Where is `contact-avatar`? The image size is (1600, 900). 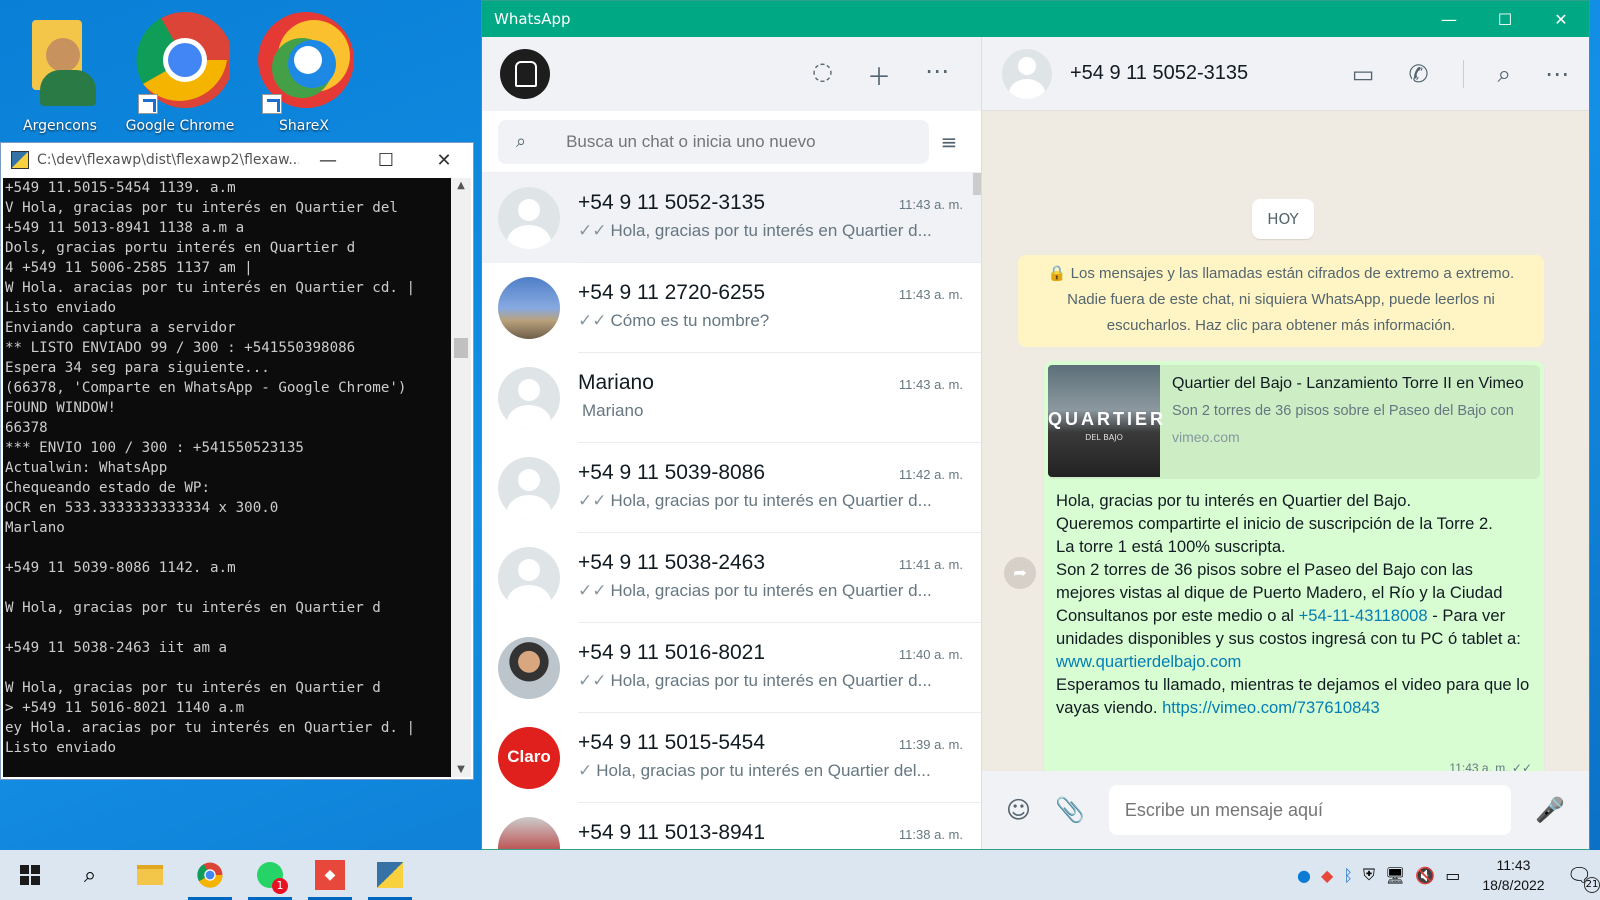 contact-avatar is located at coordinates (1027, 73).